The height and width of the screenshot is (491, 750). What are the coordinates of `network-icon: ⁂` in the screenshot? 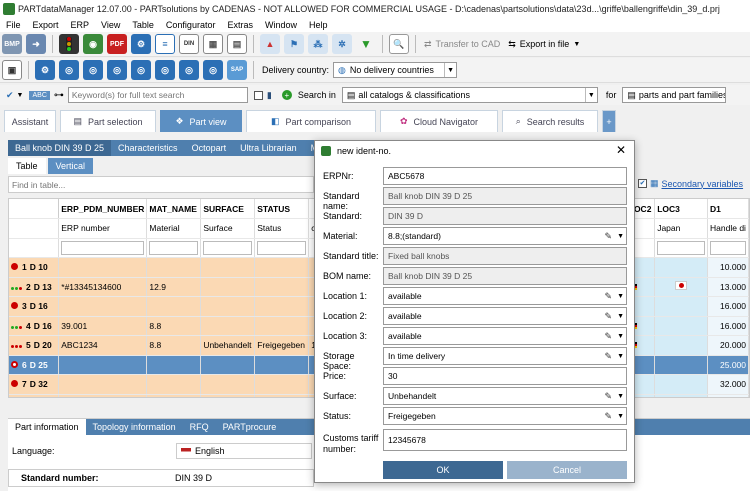 It's located at (318, 44).